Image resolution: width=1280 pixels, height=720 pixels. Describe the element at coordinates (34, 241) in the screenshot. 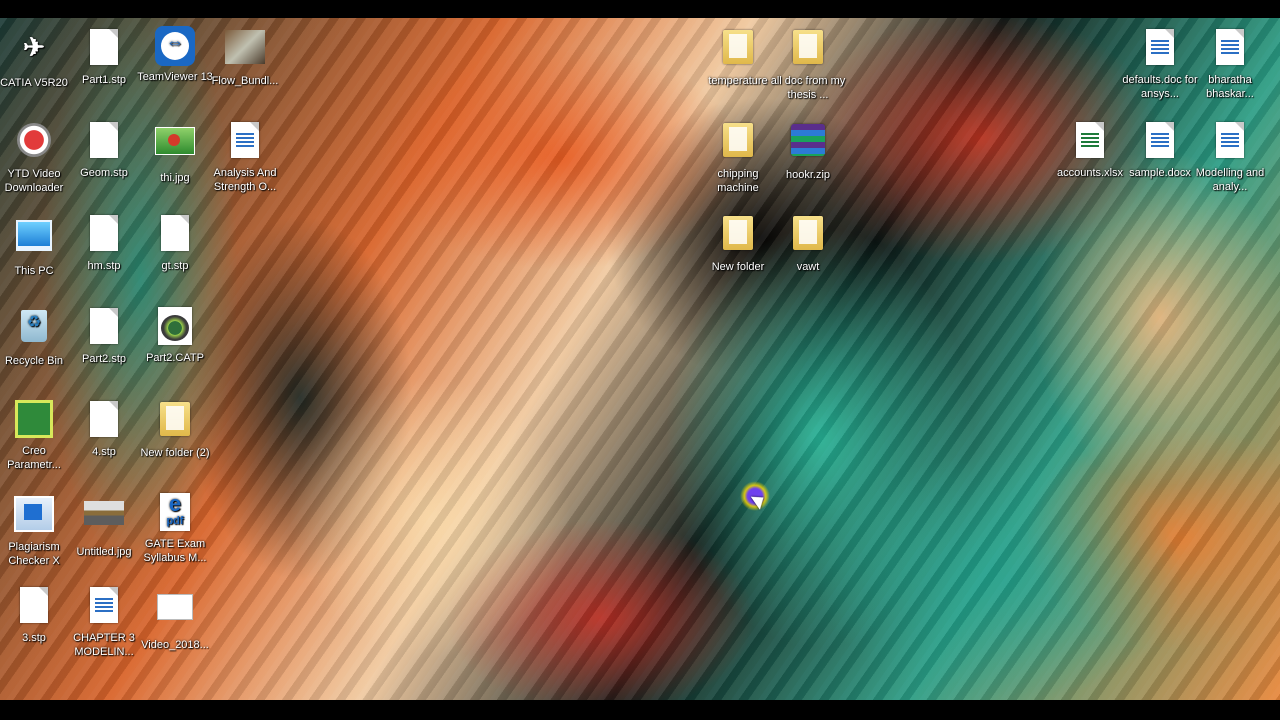

I see `computer-icon` at that location.